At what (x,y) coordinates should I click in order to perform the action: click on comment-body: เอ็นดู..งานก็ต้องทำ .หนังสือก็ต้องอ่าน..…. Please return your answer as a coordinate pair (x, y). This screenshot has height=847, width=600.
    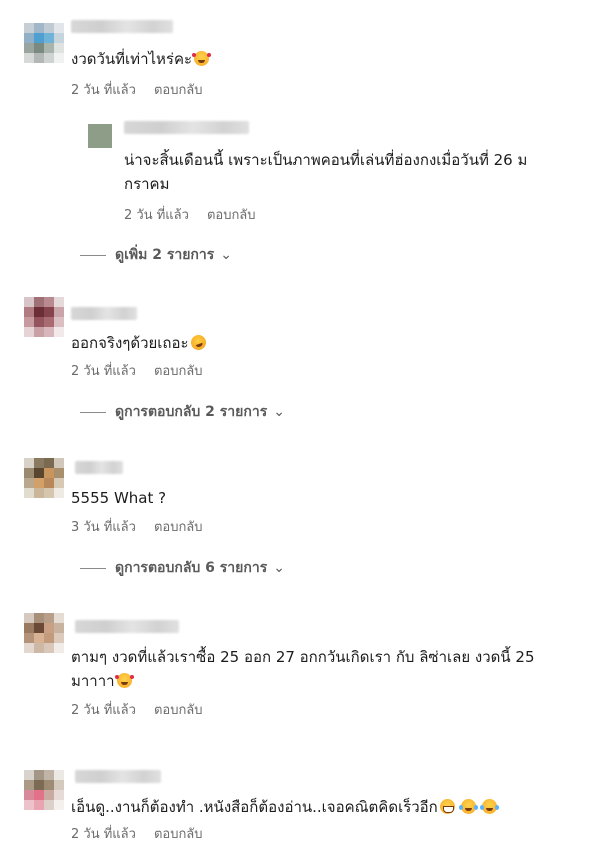
    Looking at the image, I should click on (254, 807).